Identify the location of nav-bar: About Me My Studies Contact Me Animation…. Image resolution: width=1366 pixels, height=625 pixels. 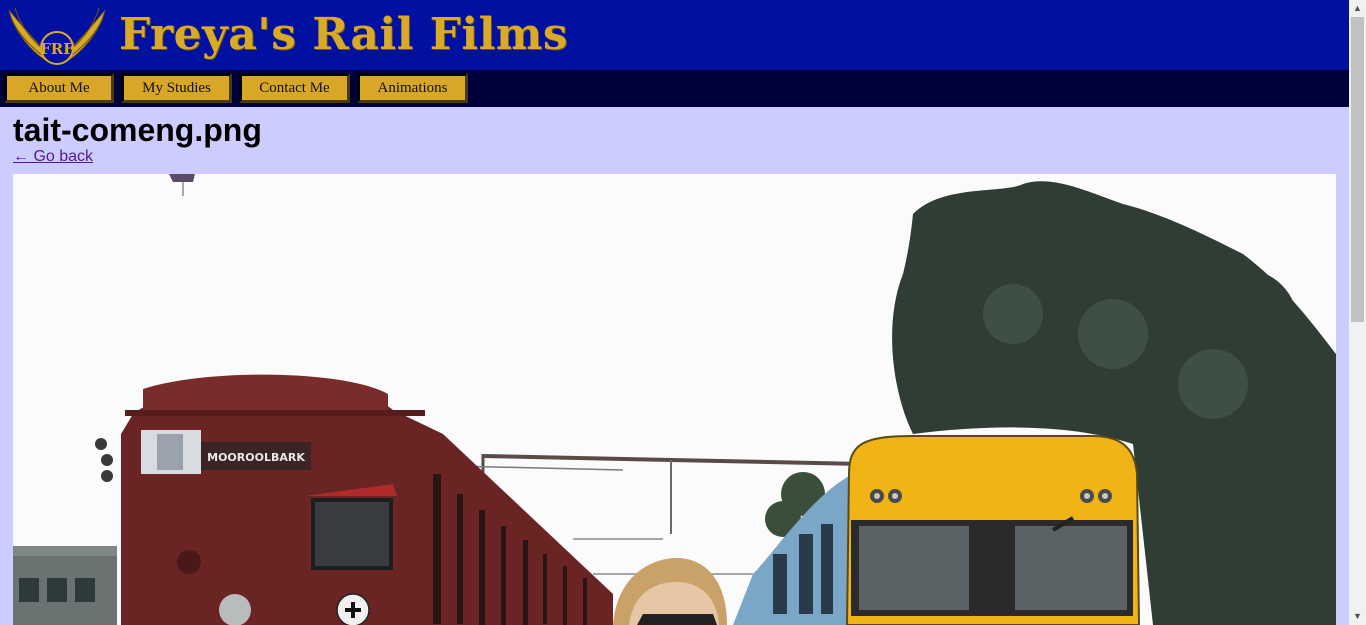
(674, 88).